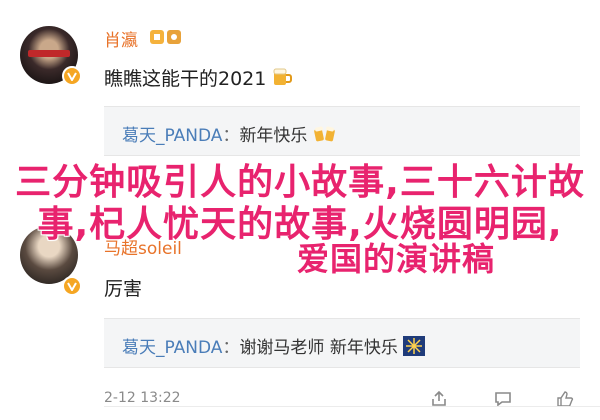 This screenshot has width=600, height=420. Describe the element at coordinates (318, 348) in the screenshot. I see `reply-content: 谢谢马老师 新年快乐` at that location.